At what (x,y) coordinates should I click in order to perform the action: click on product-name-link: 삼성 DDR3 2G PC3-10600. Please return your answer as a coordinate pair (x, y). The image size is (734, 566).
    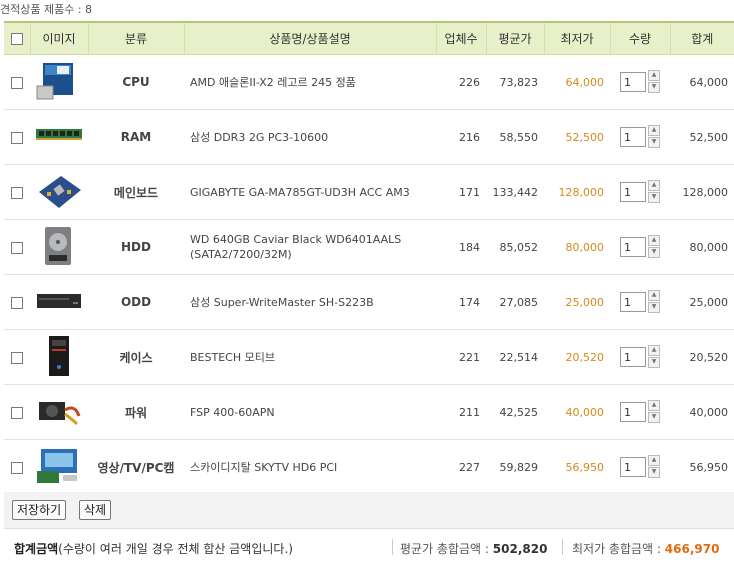
    Looking at the image, I should click on (310, 137).